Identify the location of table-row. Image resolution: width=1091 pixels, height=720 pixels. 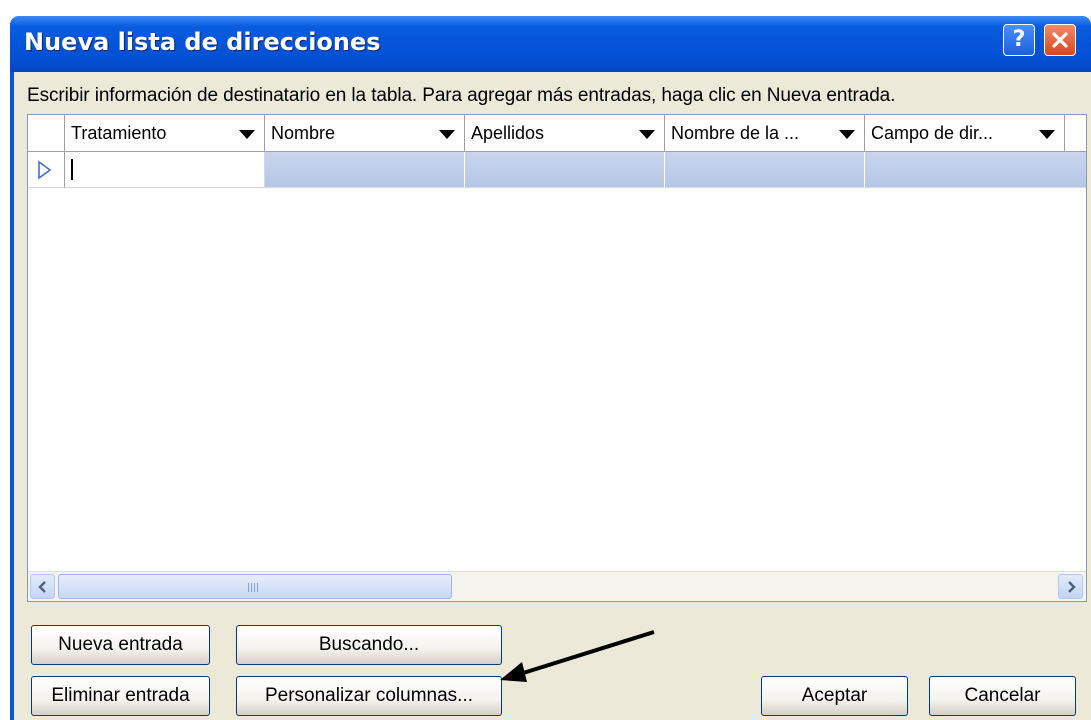
(557, 170).